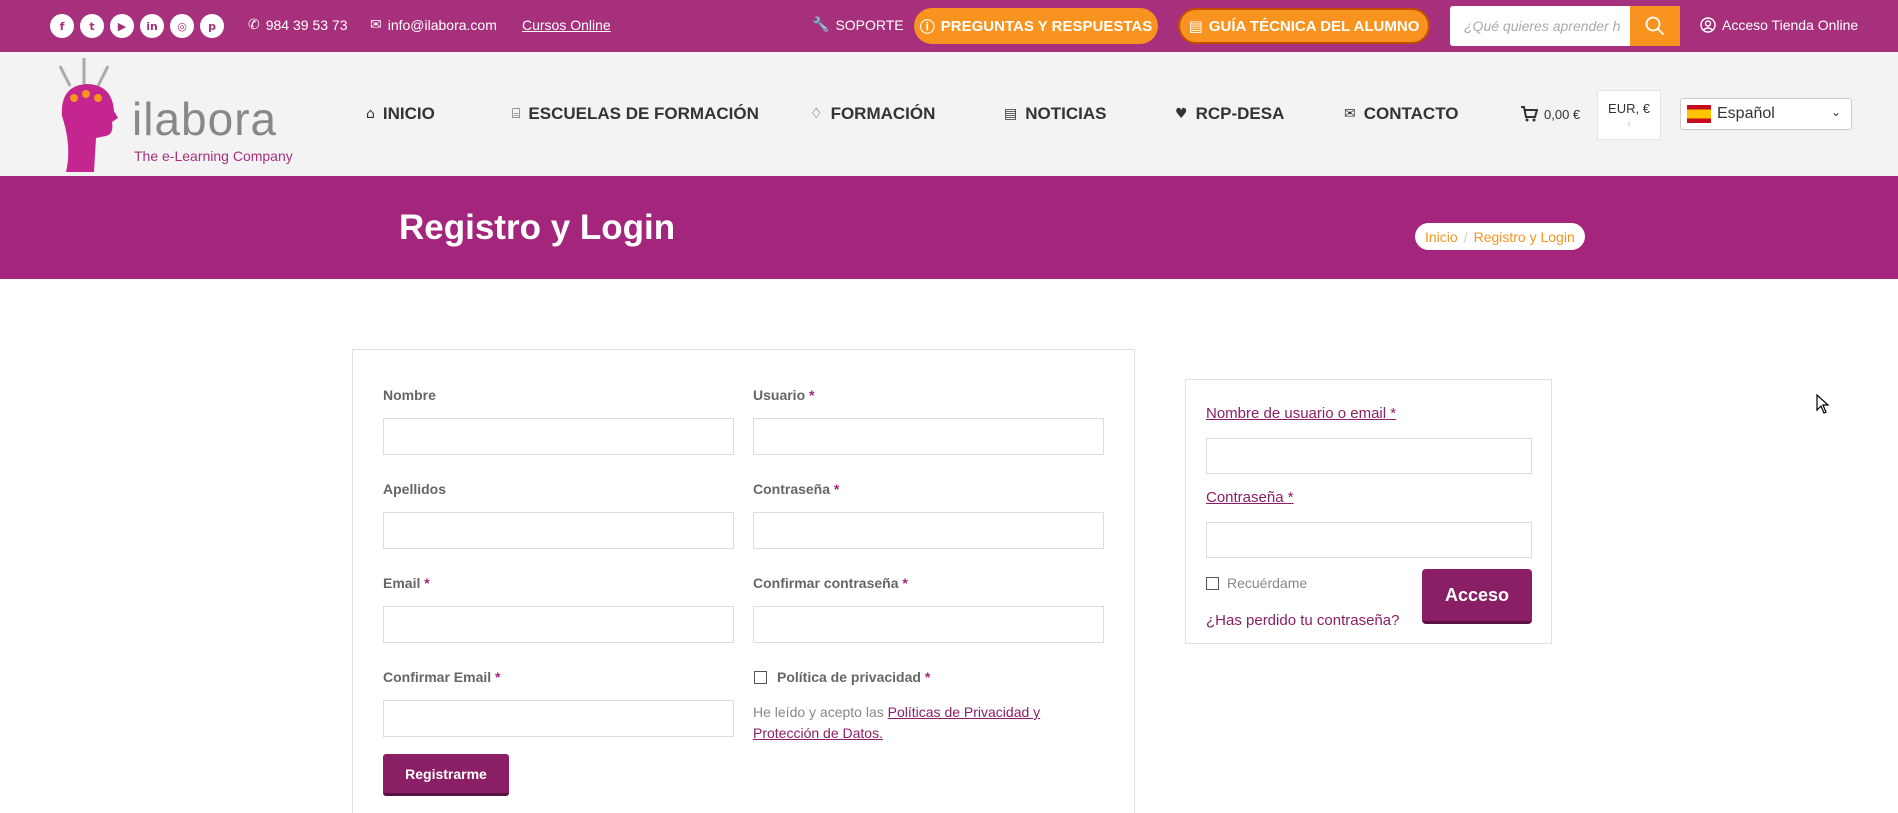  Describe the element at coordinates (928, 624) in the screenshot. I see `confirm-password-field` at that location.